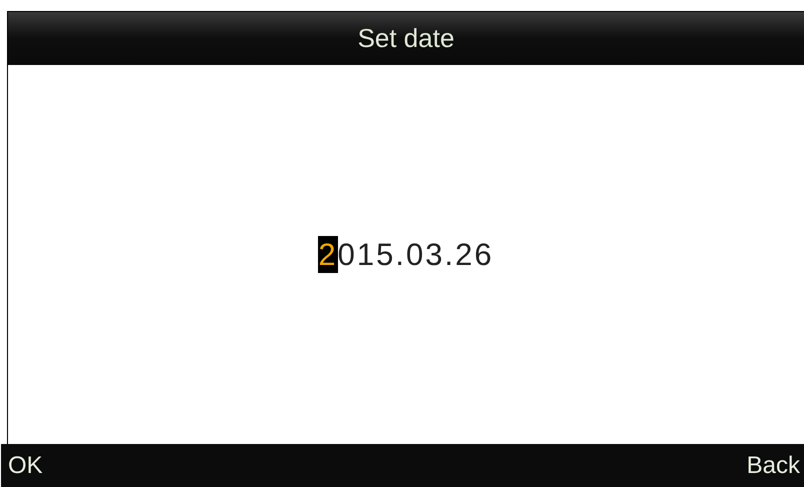 The width and height of the screenshot is (804, 487). Describe the element at coordinates (773, 466) in the screenshot. I see `softkey: Back` at that location.